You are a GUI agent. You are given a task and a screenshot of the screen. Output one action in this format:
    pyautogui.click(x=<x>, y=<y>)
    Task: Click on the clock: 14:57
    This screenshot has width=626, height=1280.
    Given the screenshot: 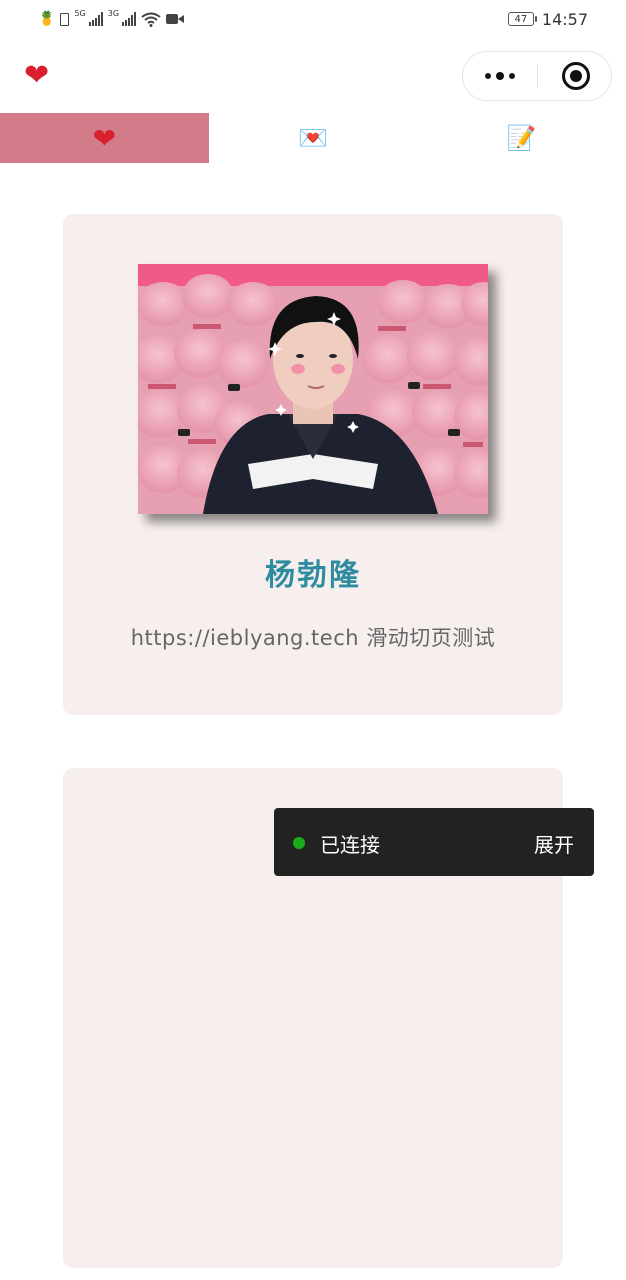 What is the action you would take?
    pyautogui.click(x=564, y=19)
    